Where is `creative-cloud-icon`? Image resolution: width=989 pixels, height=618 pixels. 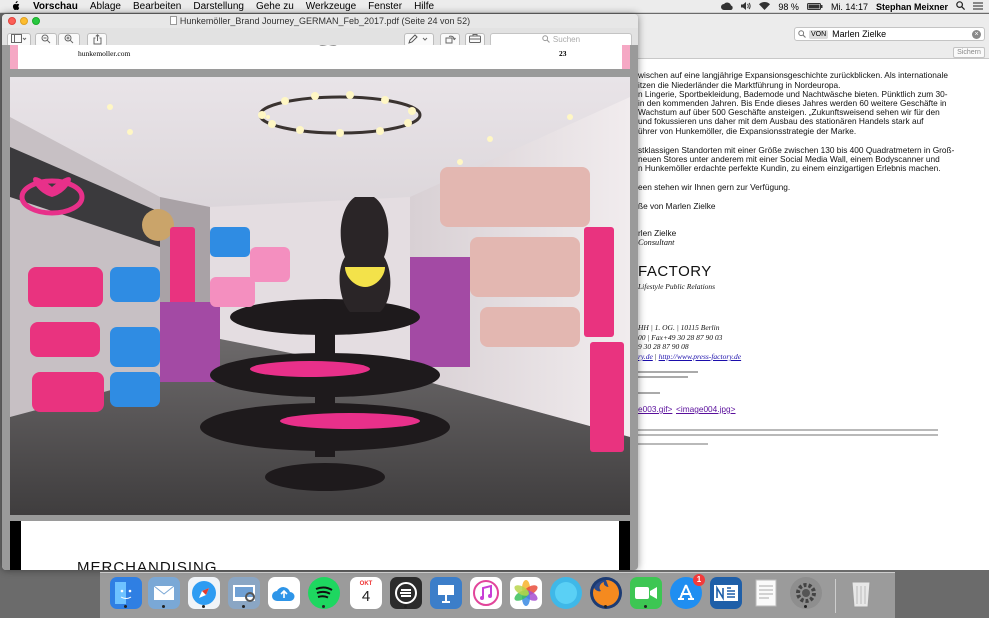 creative-cloud-icon is located at coordinates (727, 6).